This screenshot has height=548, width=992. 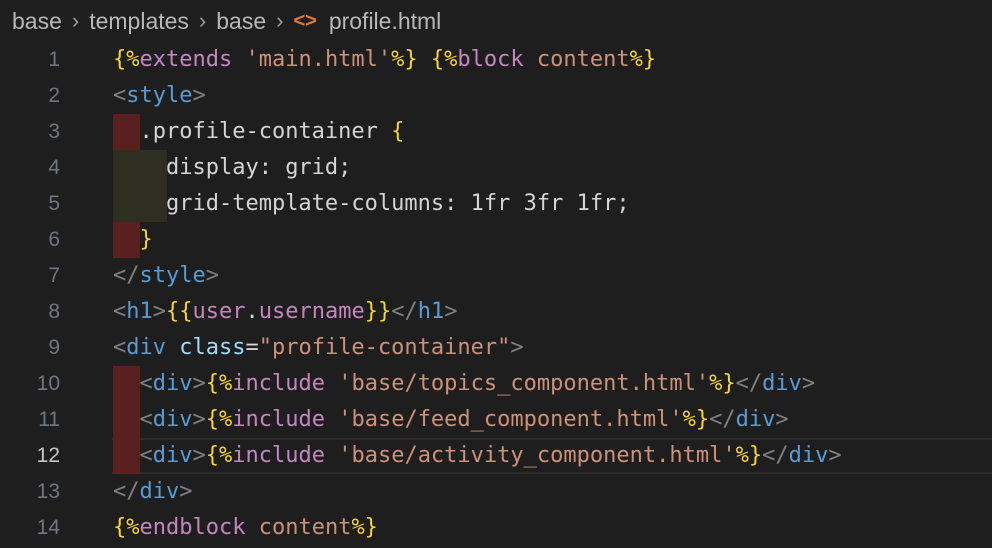 What do you see at coordinates (378, 311) in the screenshot?
I see `code-token: }}` at bounding box center [378, 311].